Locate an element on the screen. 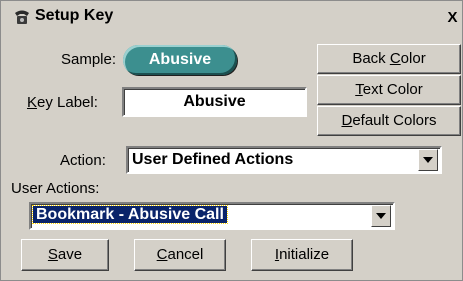 This screenshot has width=463, height=281. key-label-label: Key Label: is located at coordinates (62, 102).